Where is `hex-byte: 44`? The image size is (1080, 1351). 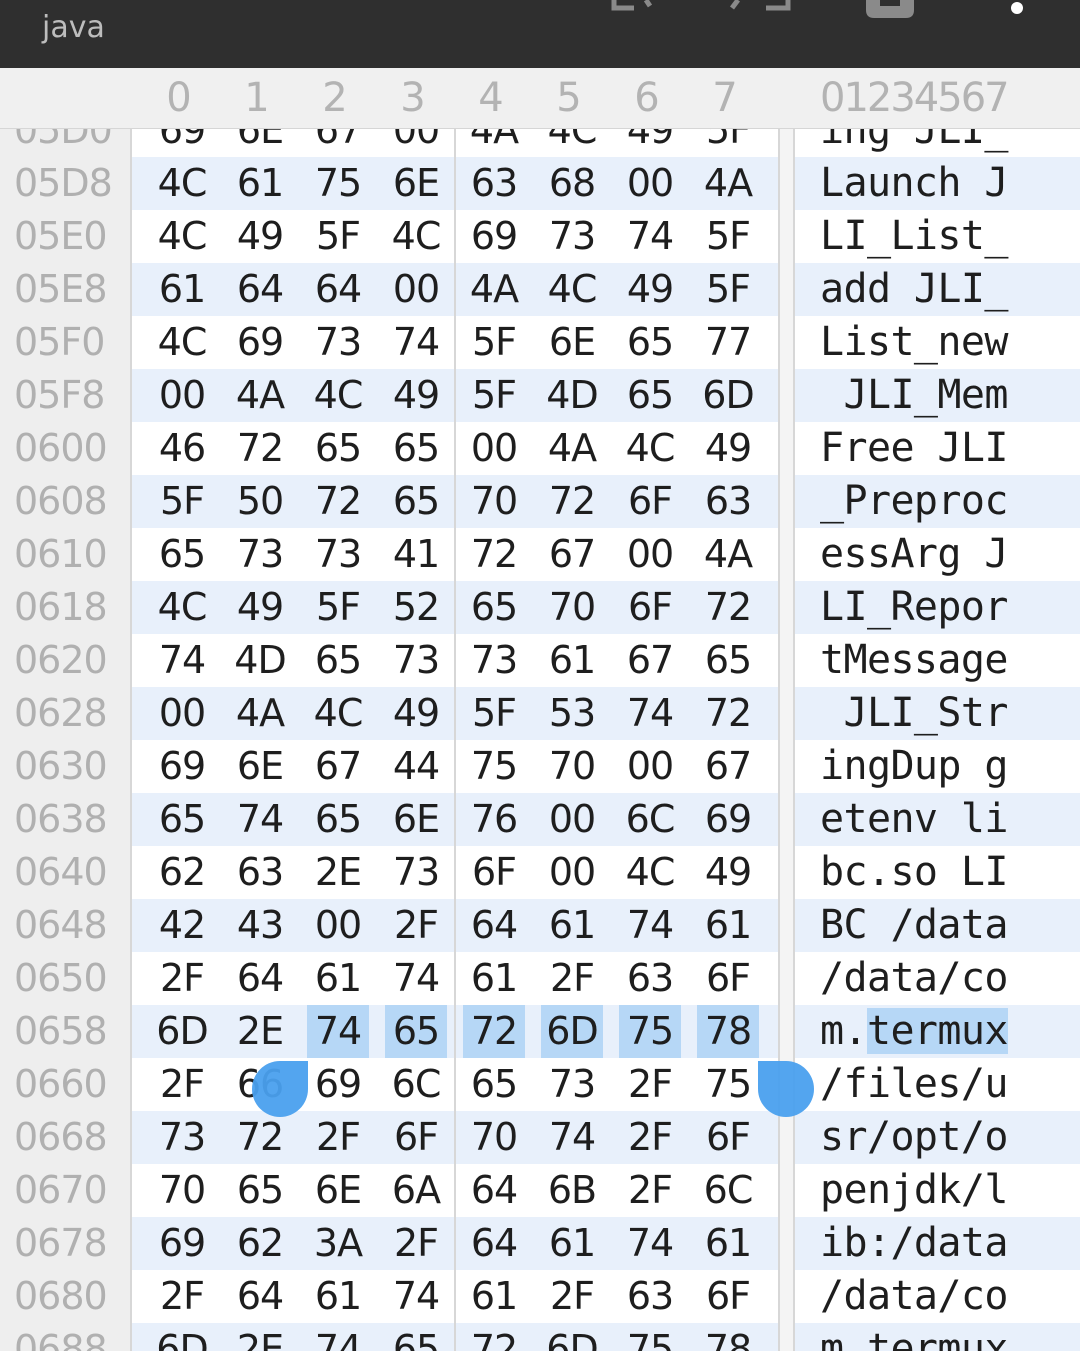 hex-byte: 44 is located at coordinates (416, 766).